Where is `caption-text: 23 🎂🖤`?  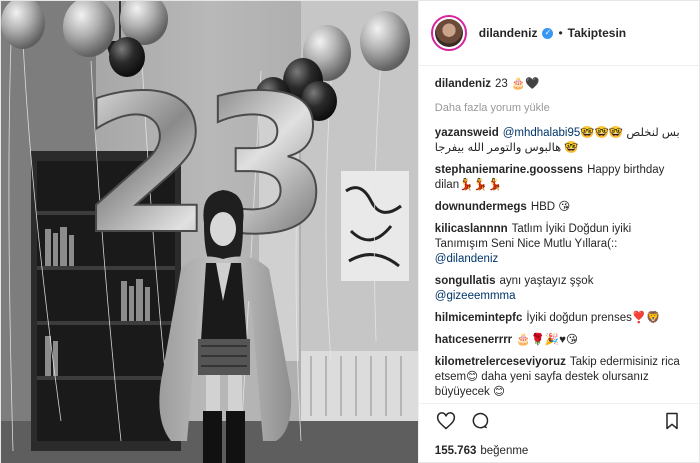
caption-text: 23 🎂🖤 is located at coordinates (517, 84).